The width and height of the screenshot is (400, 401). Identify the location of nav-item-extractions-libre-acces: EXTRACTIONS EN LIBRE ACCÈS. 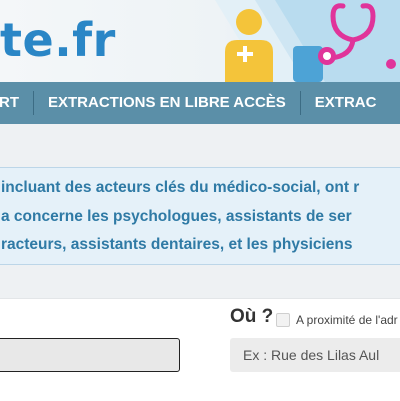
(167, 103).